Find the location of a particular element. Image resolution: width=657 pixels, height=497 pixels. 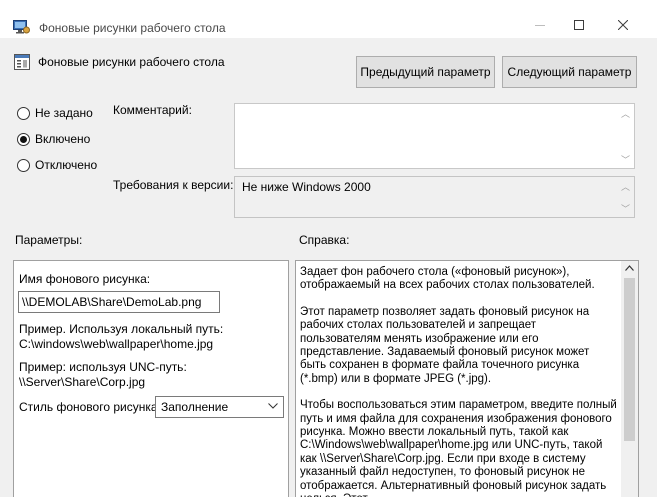

requirements-value: Не ниже Windows 2000 is located at coordinates (306, 187).